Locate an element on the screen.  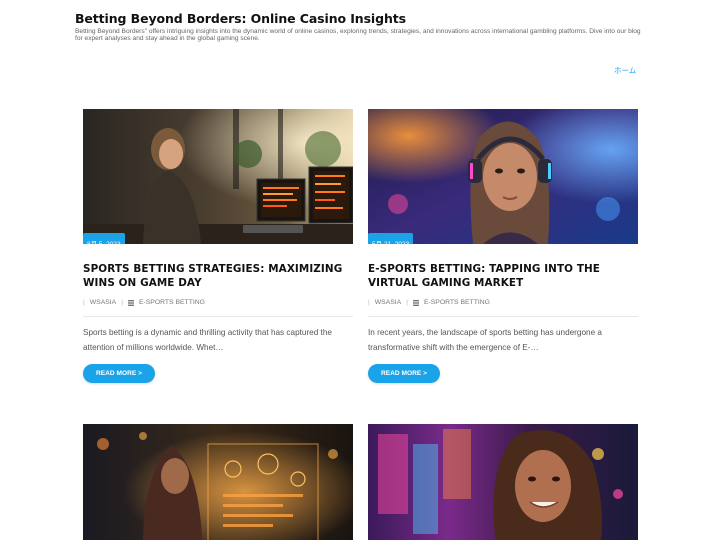
main-nav: ホーム is located at coordinates (625, 67).